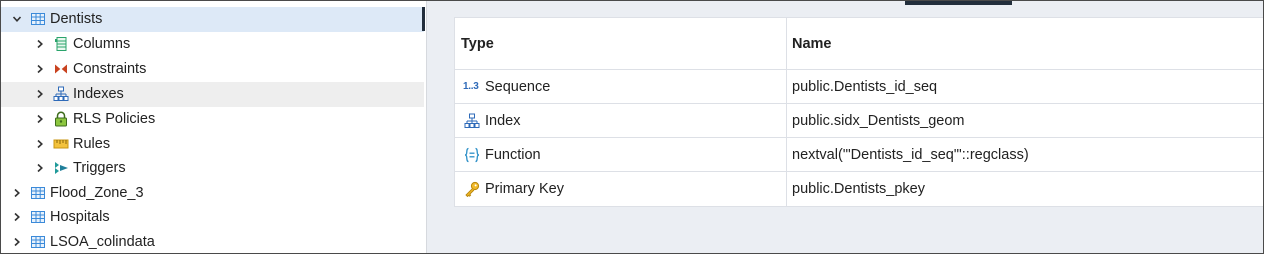 The height and width of the screenshot is (254, 1264). Describe the element at coordinates (212, 19) in the screenshot. I see `tree-item-dentists: Dentists` at that location.